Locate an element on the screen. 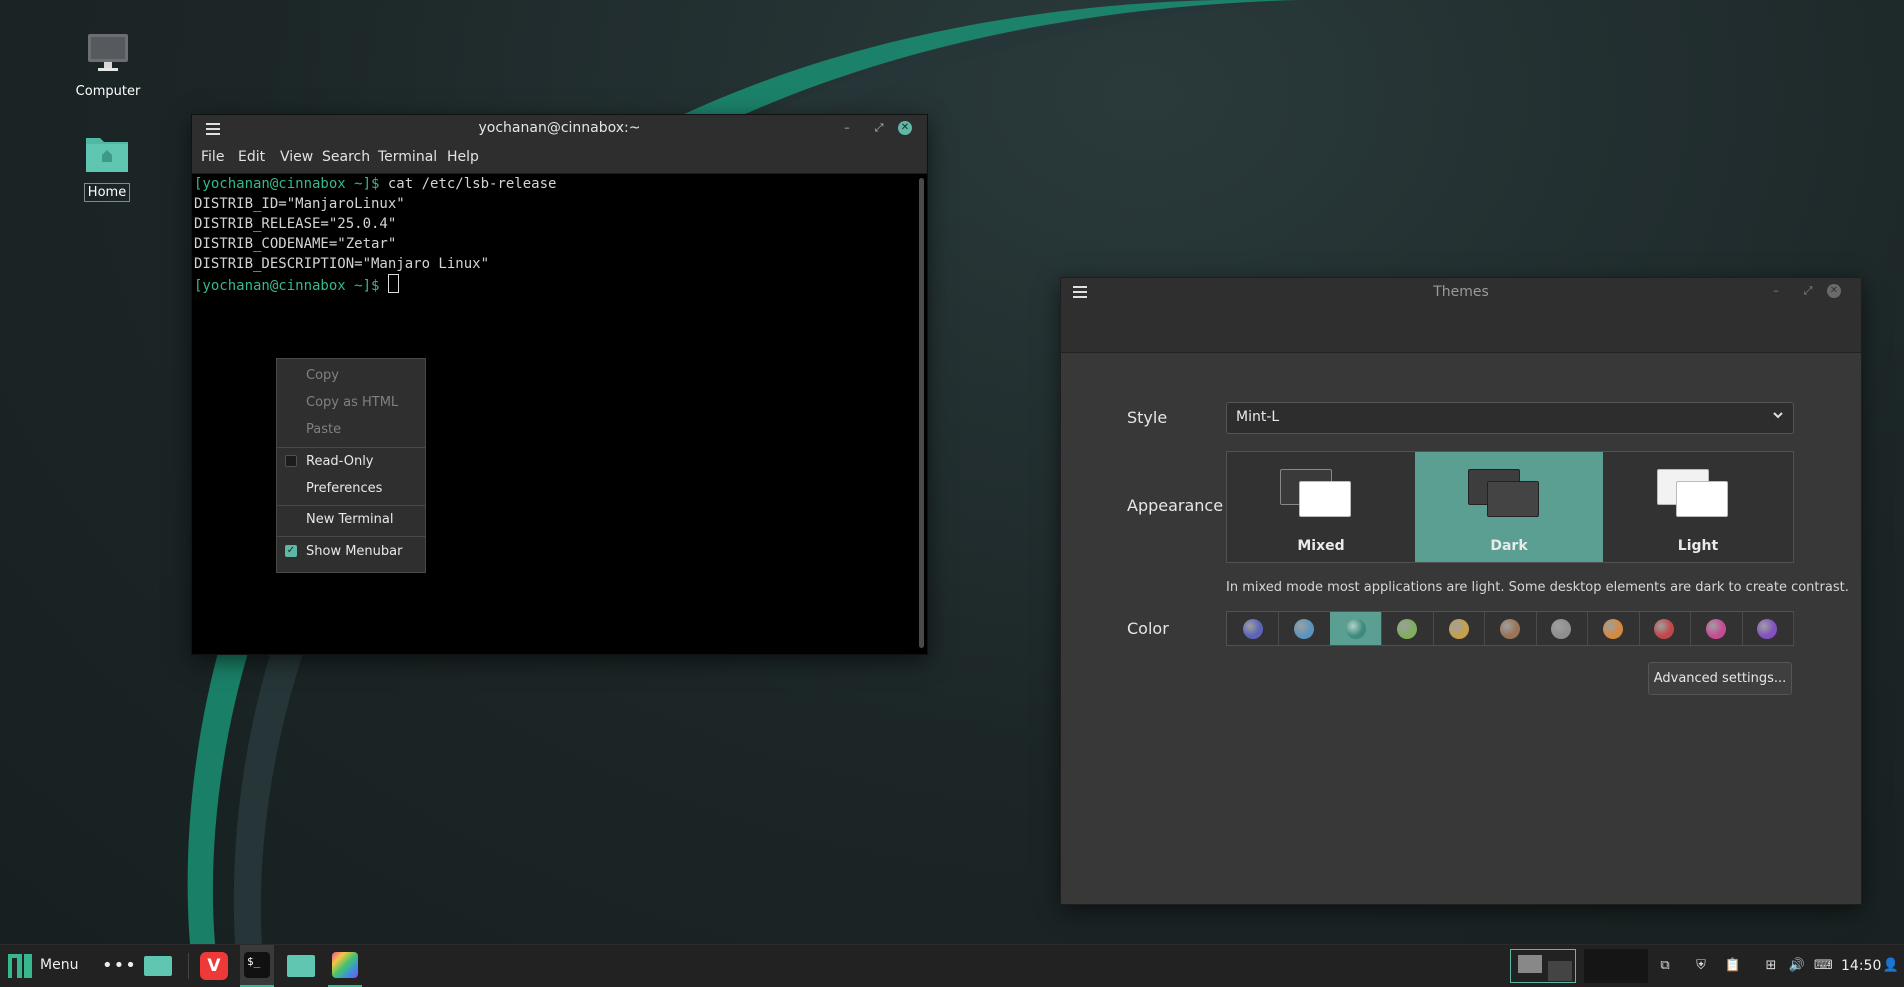 The width and height of the screenshot is (1904, 987). color-label: Color is located at coordinates (1148, 628).